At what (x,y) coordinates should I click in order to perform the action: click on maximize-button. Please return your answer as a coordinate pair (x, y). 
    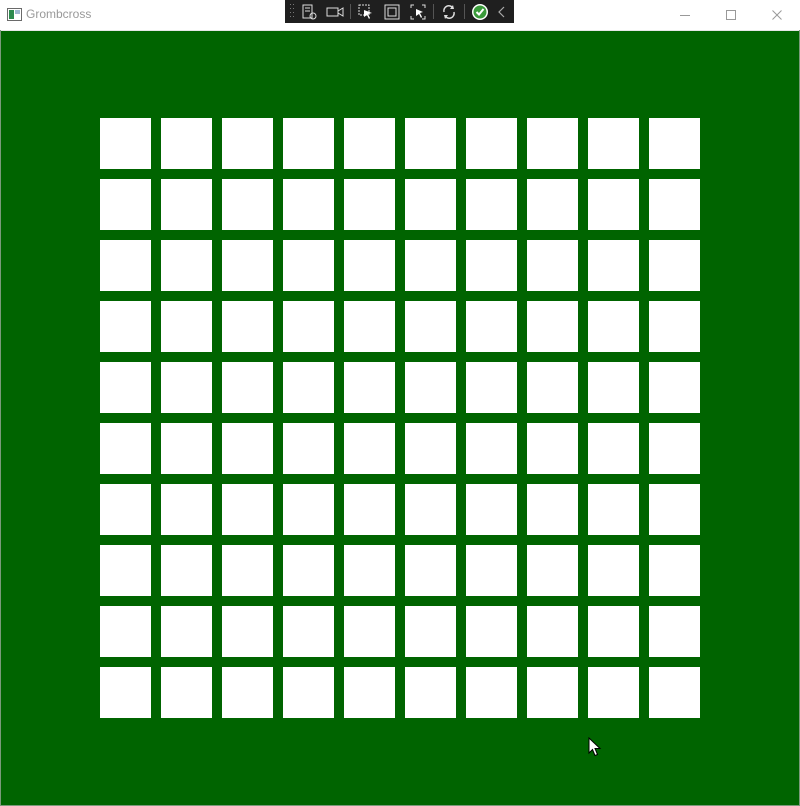
    Looking at the image, I should click on (731, 15).